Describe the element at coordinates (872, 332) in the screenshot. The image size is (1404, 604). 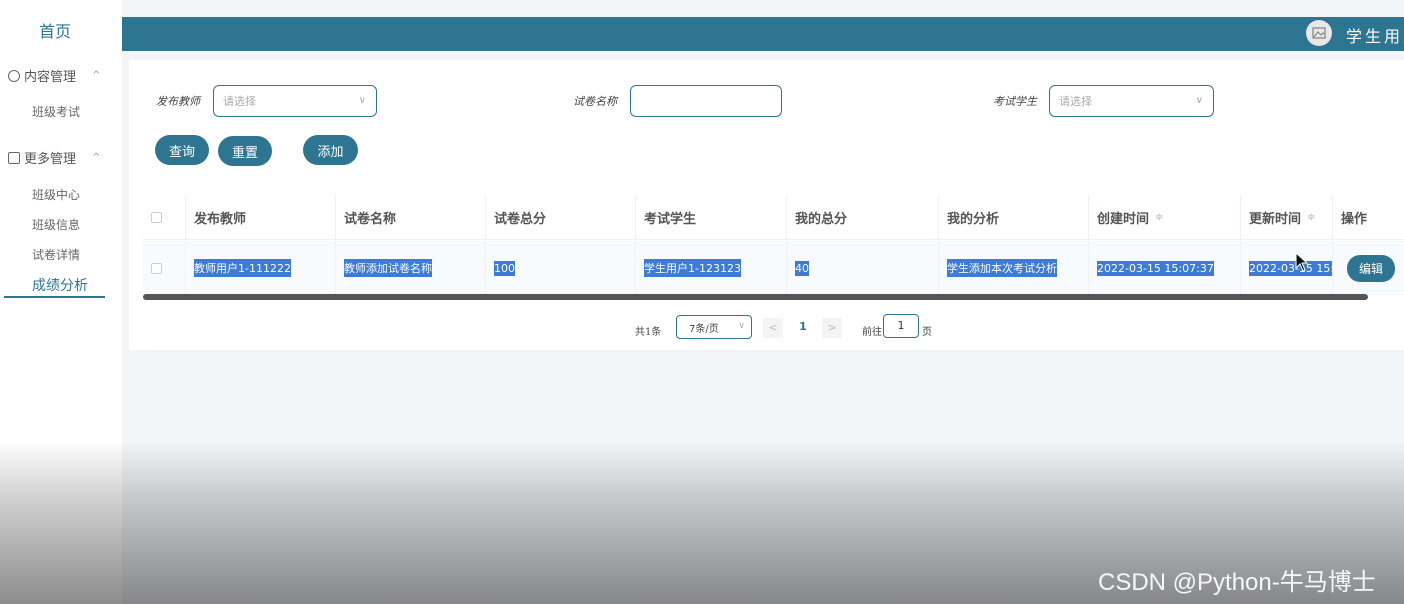
I see `goto-label: 前往` at that location.